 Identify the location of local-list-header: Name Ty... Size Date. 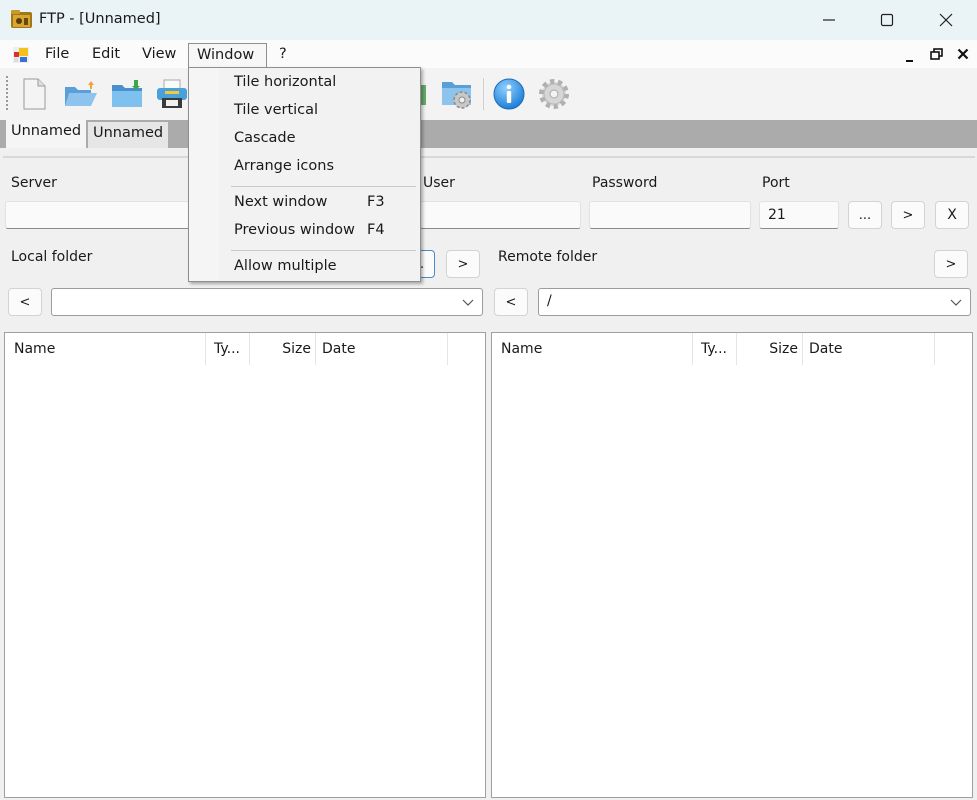
(245, 349).